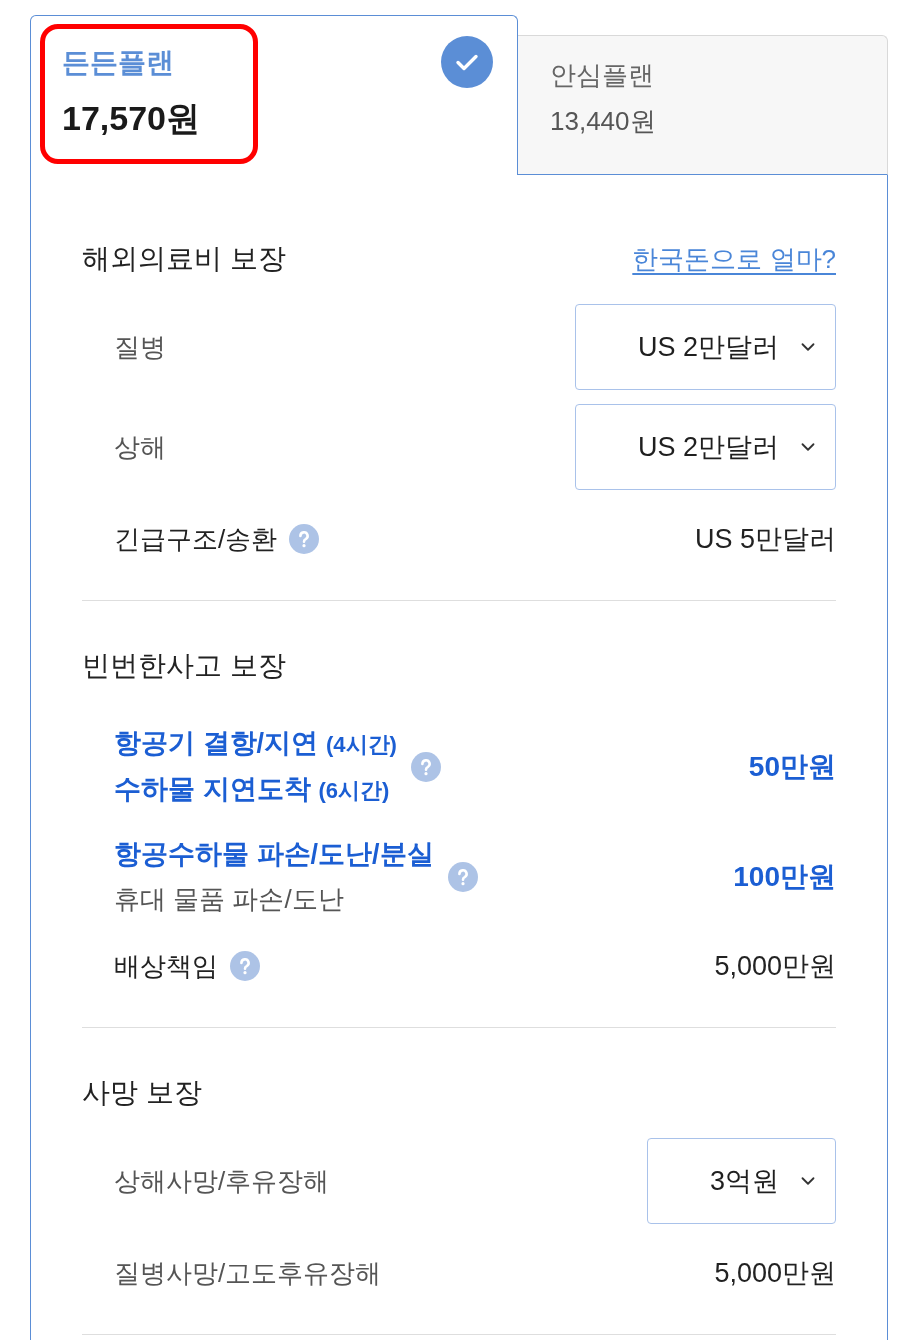 The image size is (908, 1340). I want to click on section-title: 빈번한사고 보장, so click(184, 666).